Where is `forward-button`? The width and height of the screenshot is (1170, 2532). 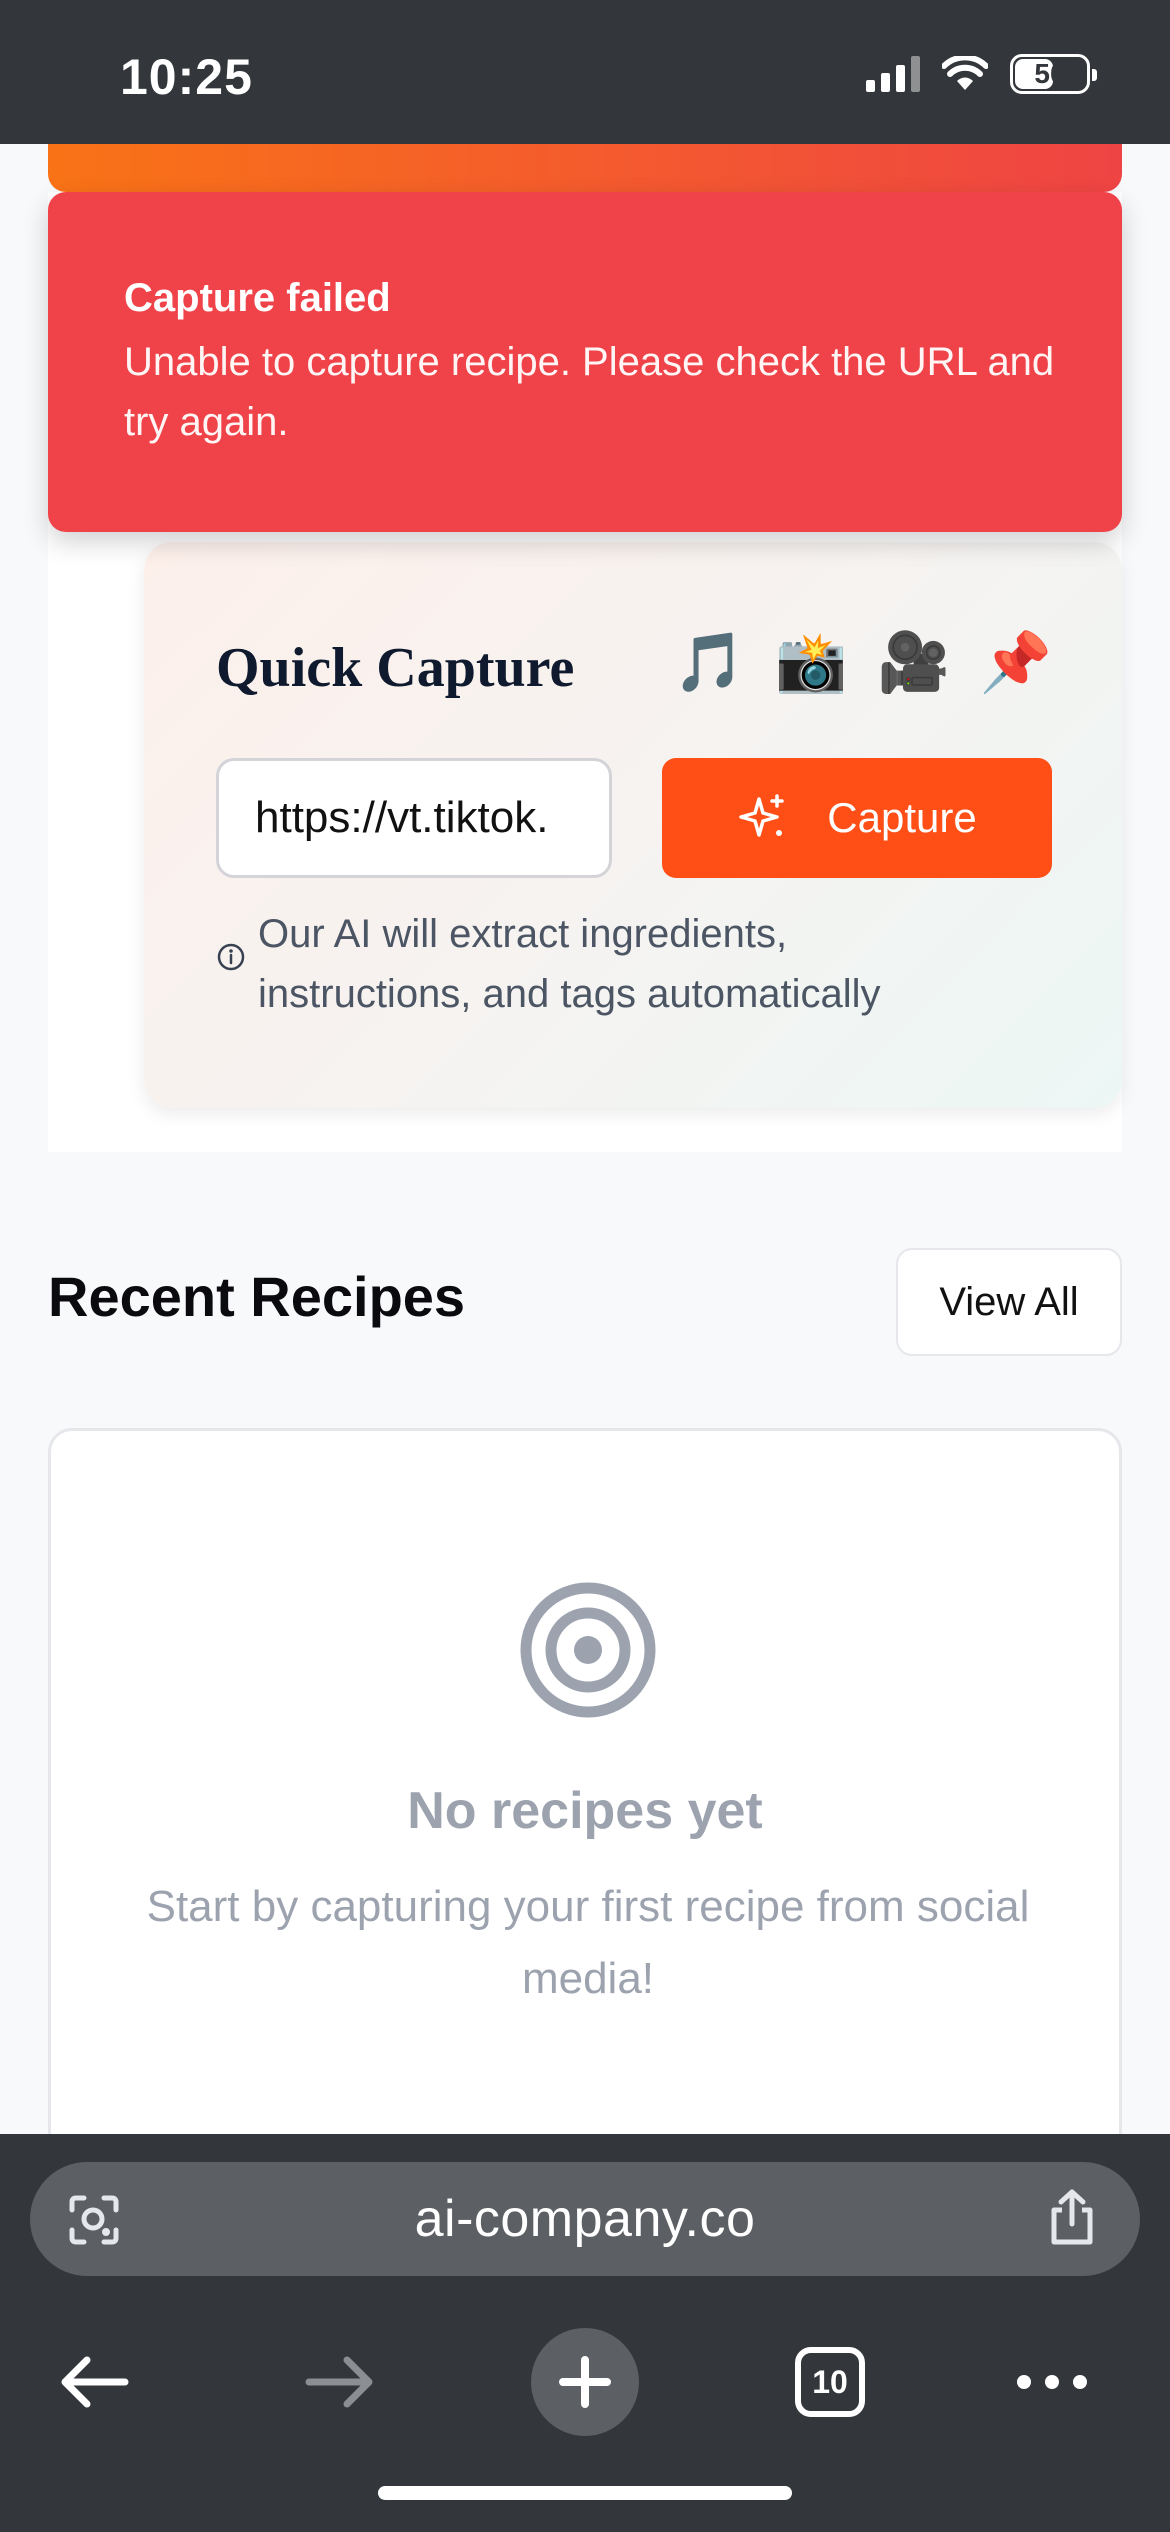 forward-button is located at coordinates (340, 2382).